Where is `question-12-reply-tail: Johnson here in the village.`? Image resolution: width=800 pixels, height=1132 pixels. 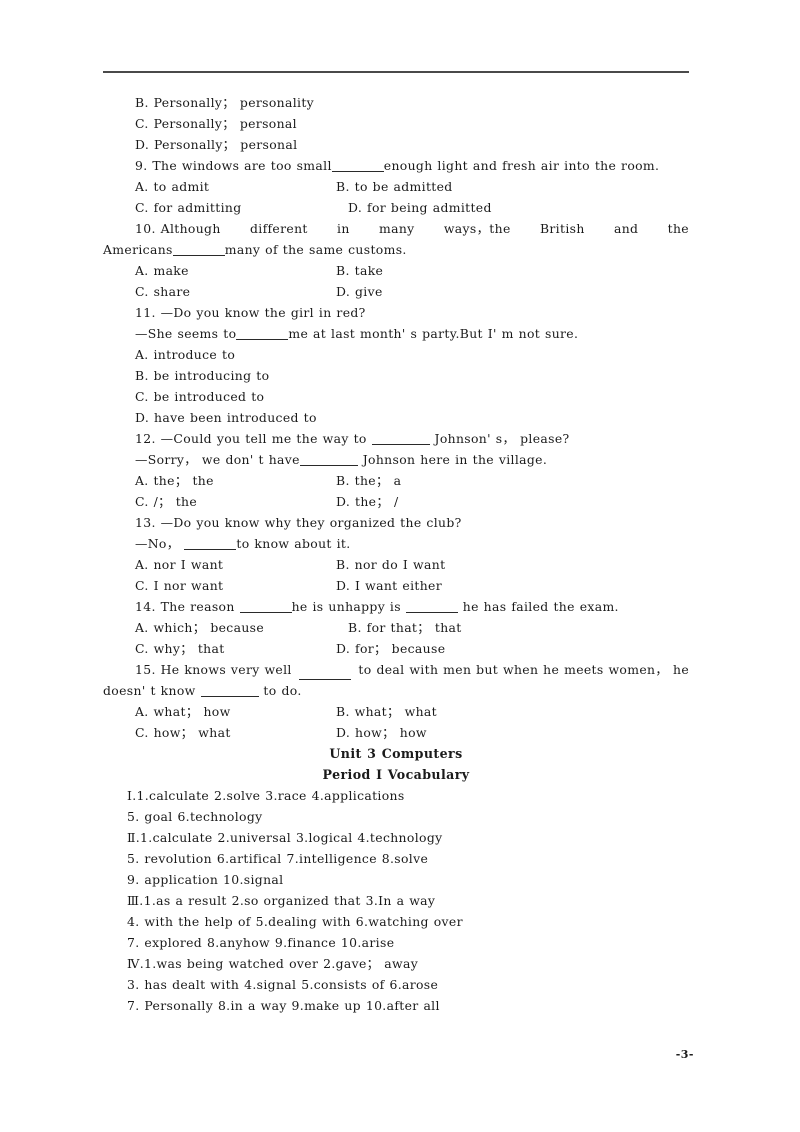 question-12-reply-tail: Johnson here in the village. is located at coordinates (452, 459).